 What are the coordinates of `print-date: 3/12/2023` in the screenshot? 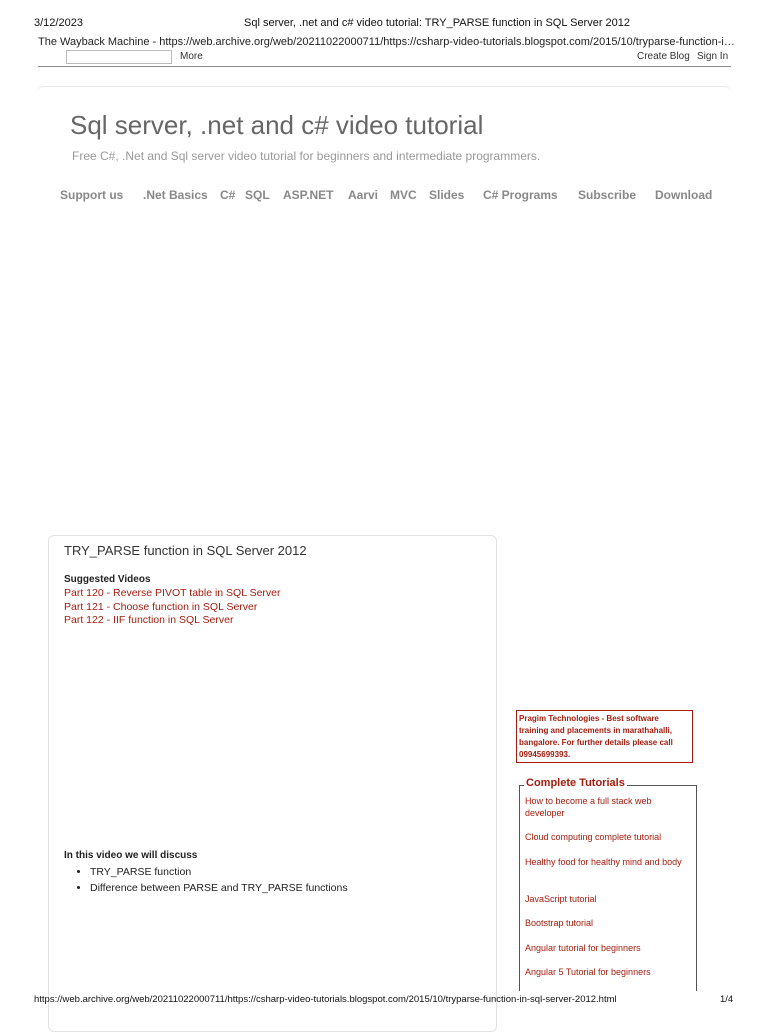 It's located at (58, 23).